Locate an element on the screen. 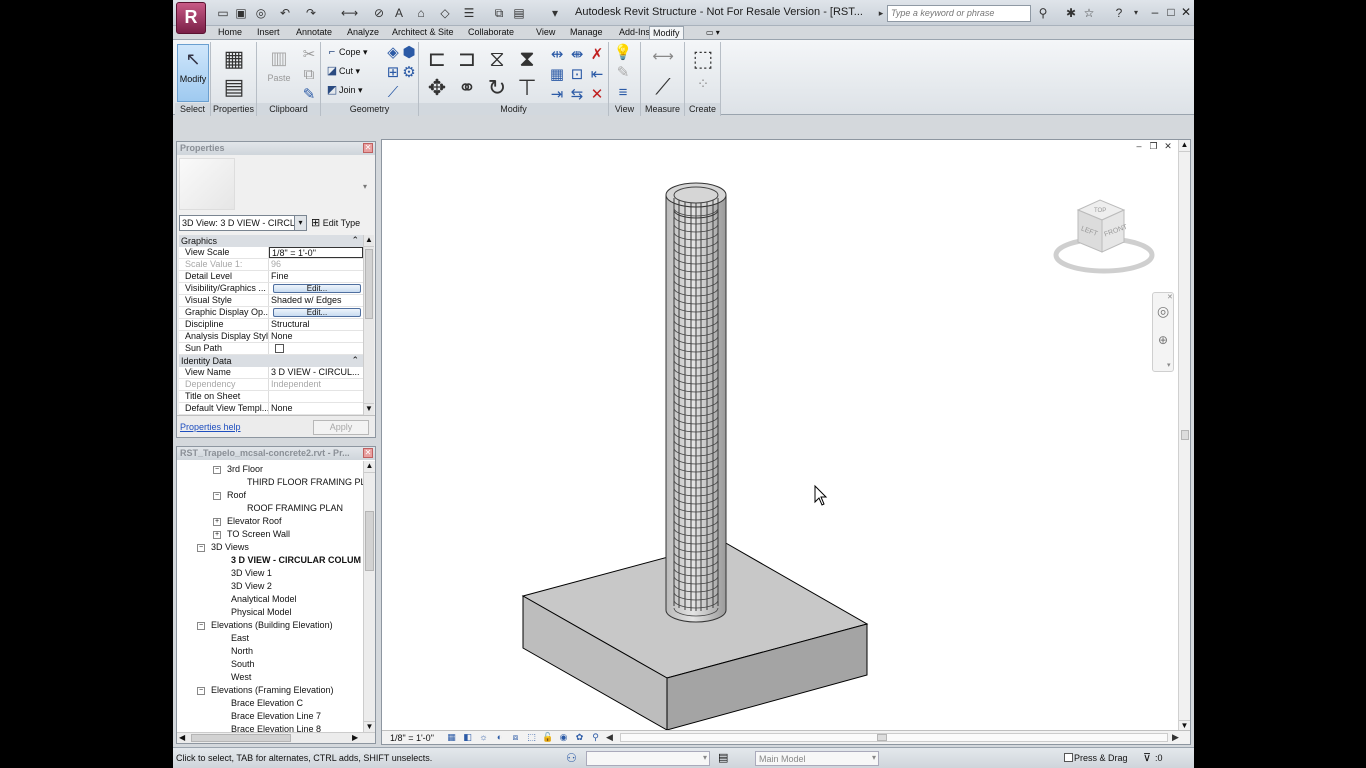 This screenshot has width=1366, height=768. trim-icon: ⊤ is located at coordinates (527, 88).